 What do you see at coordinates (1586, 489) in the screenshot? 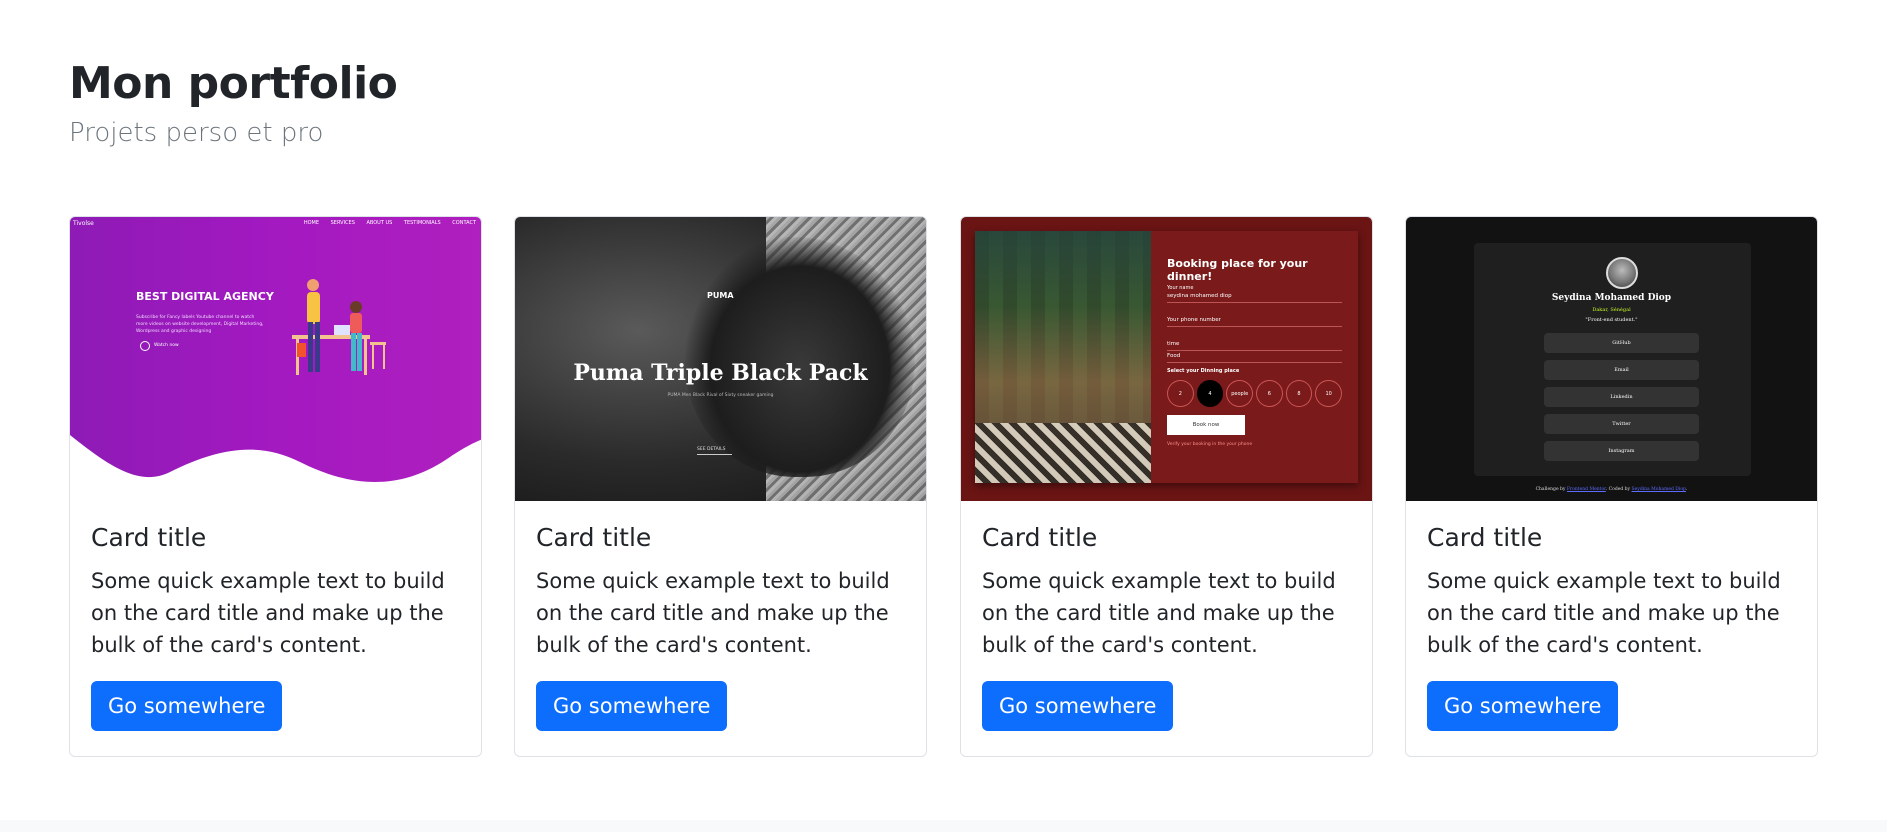
I see `credit-author-link: Frontend Mentor` at bounding box center [1586, 489].